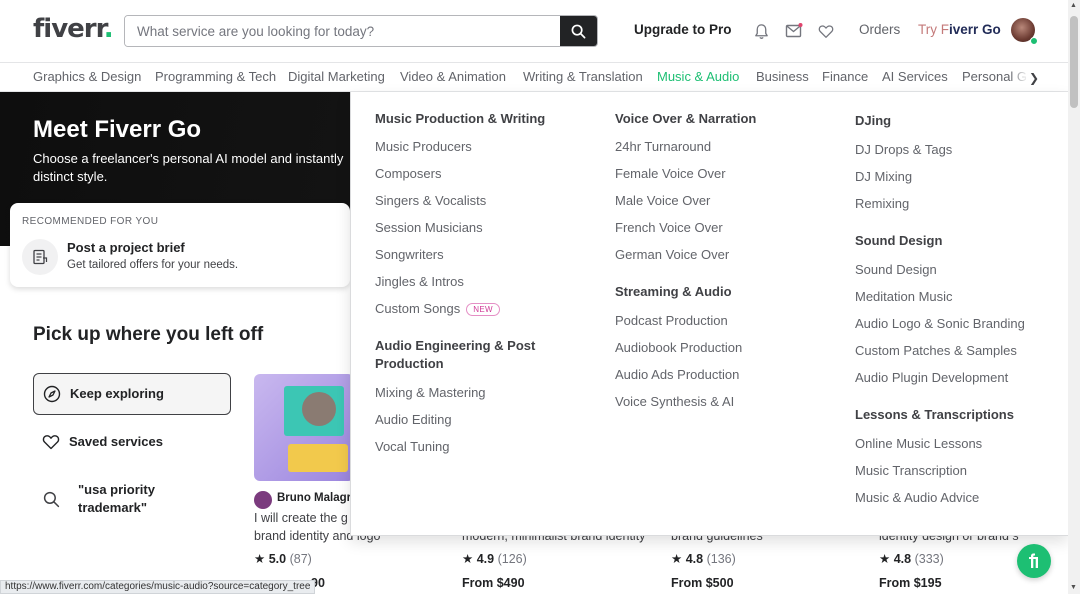 This screenshot has height=594, width=1080. Describe the element at coordinates (215, 76) in the screenshot. I see `category-programming-tech: Programming & Tech` at that location.